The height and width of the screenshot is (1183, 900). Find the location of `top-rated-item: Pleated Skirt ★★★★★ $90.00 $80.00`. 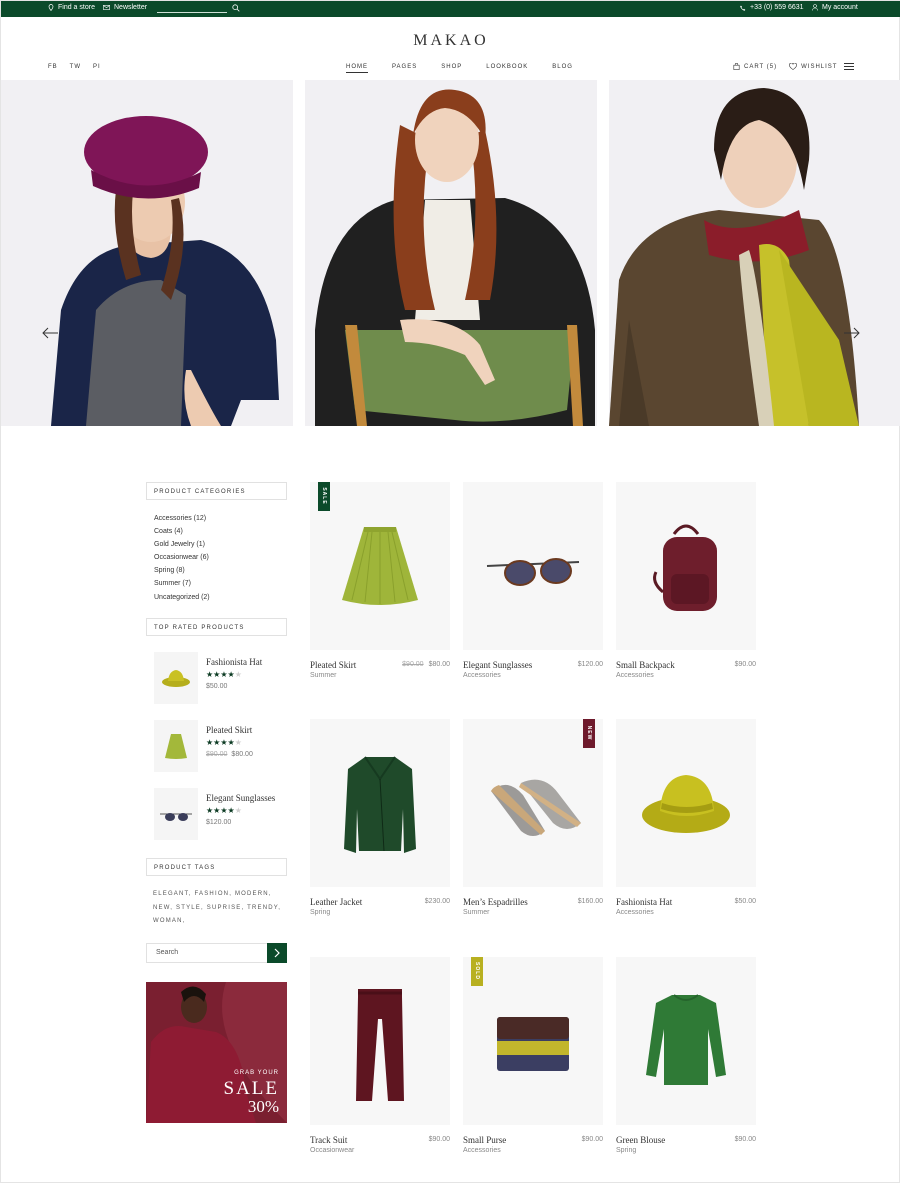

top-rated-item: Pleated Skirt ★★★★★ $90.00 $80.00 is located at coordinates (226, 747).